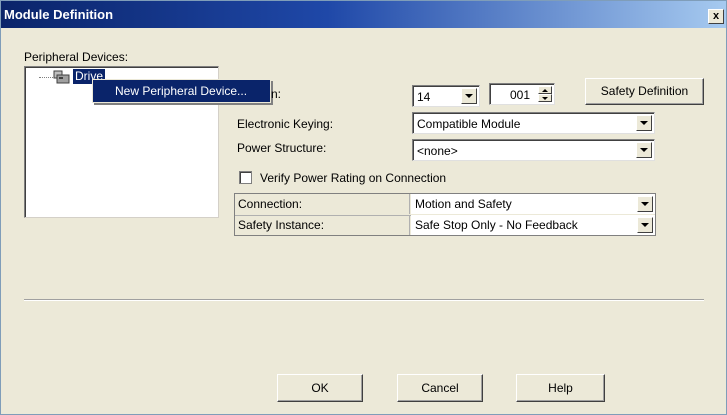  Describe the element at coordinates (353, 178) in the screenshot. I see `verify-power-label: Verify Power Rating on Connection` at that location.